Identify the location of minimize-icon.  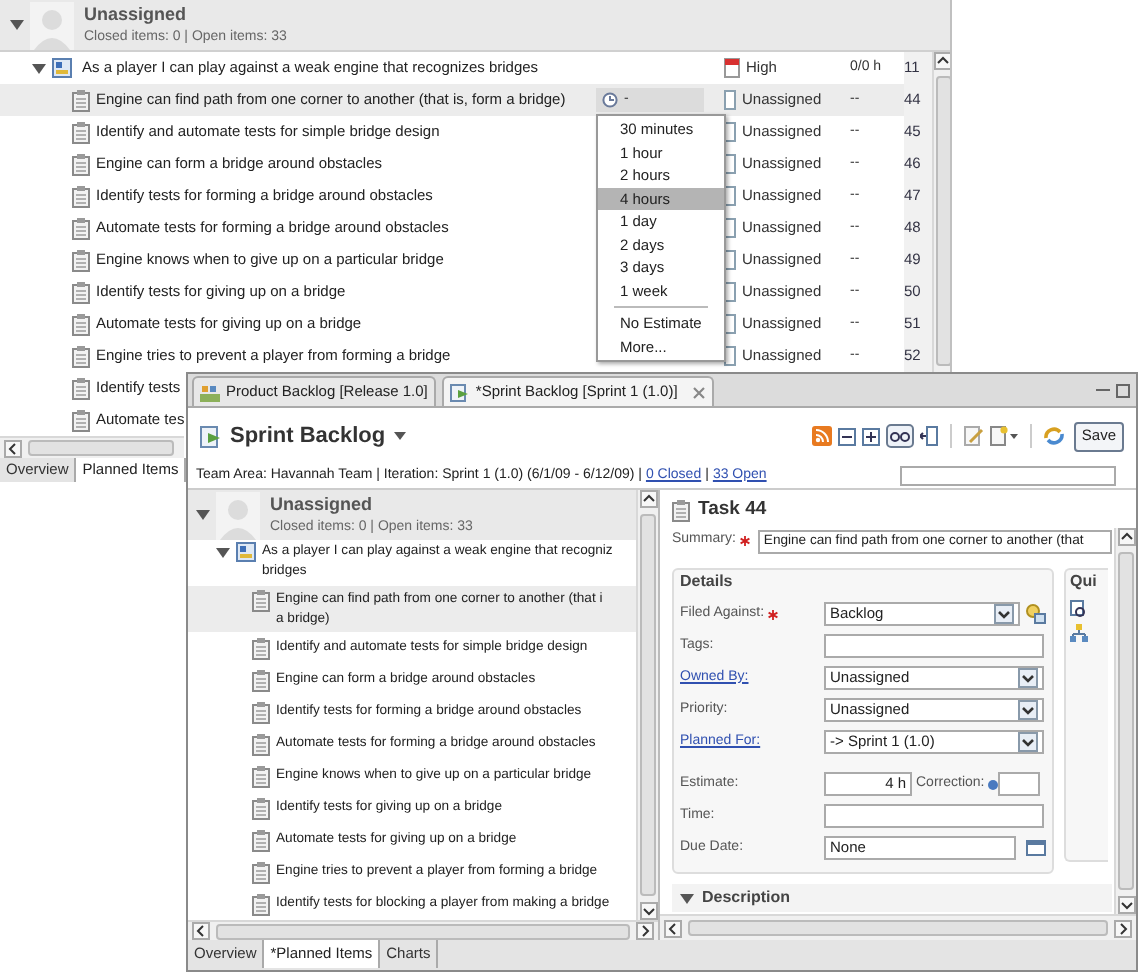
(1103, 390).